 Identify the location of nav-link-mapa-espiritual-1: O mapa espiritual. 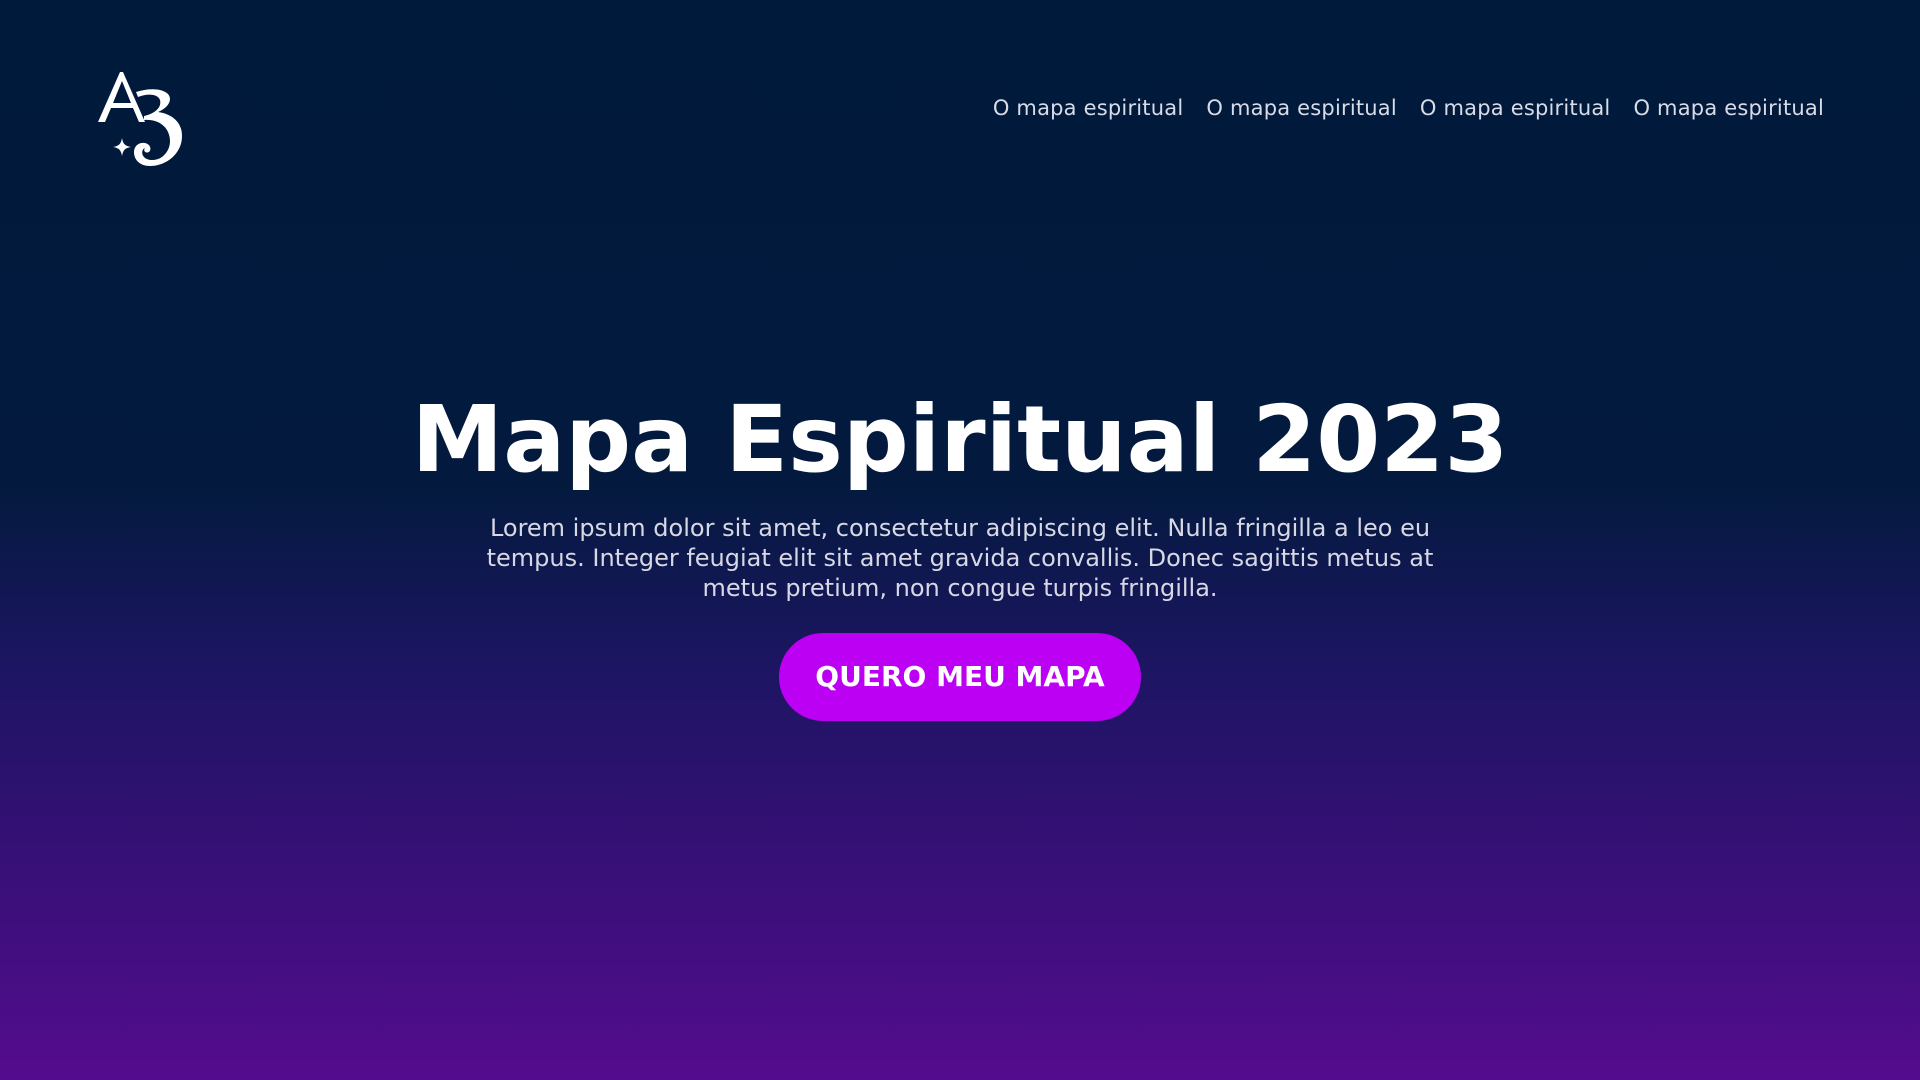
(1088, 108).